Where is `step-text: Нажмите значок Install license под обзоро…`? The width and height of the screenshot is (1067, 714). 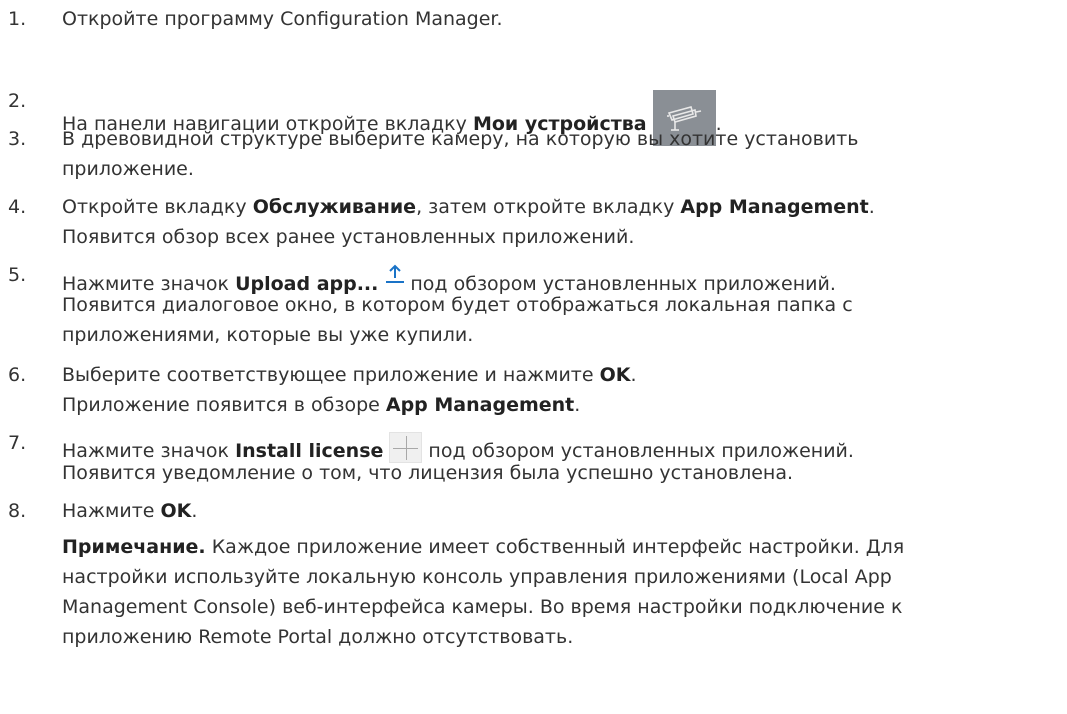
step-text: Нажмите значок Install license под обзоро… is located at coordinates (458, 447).